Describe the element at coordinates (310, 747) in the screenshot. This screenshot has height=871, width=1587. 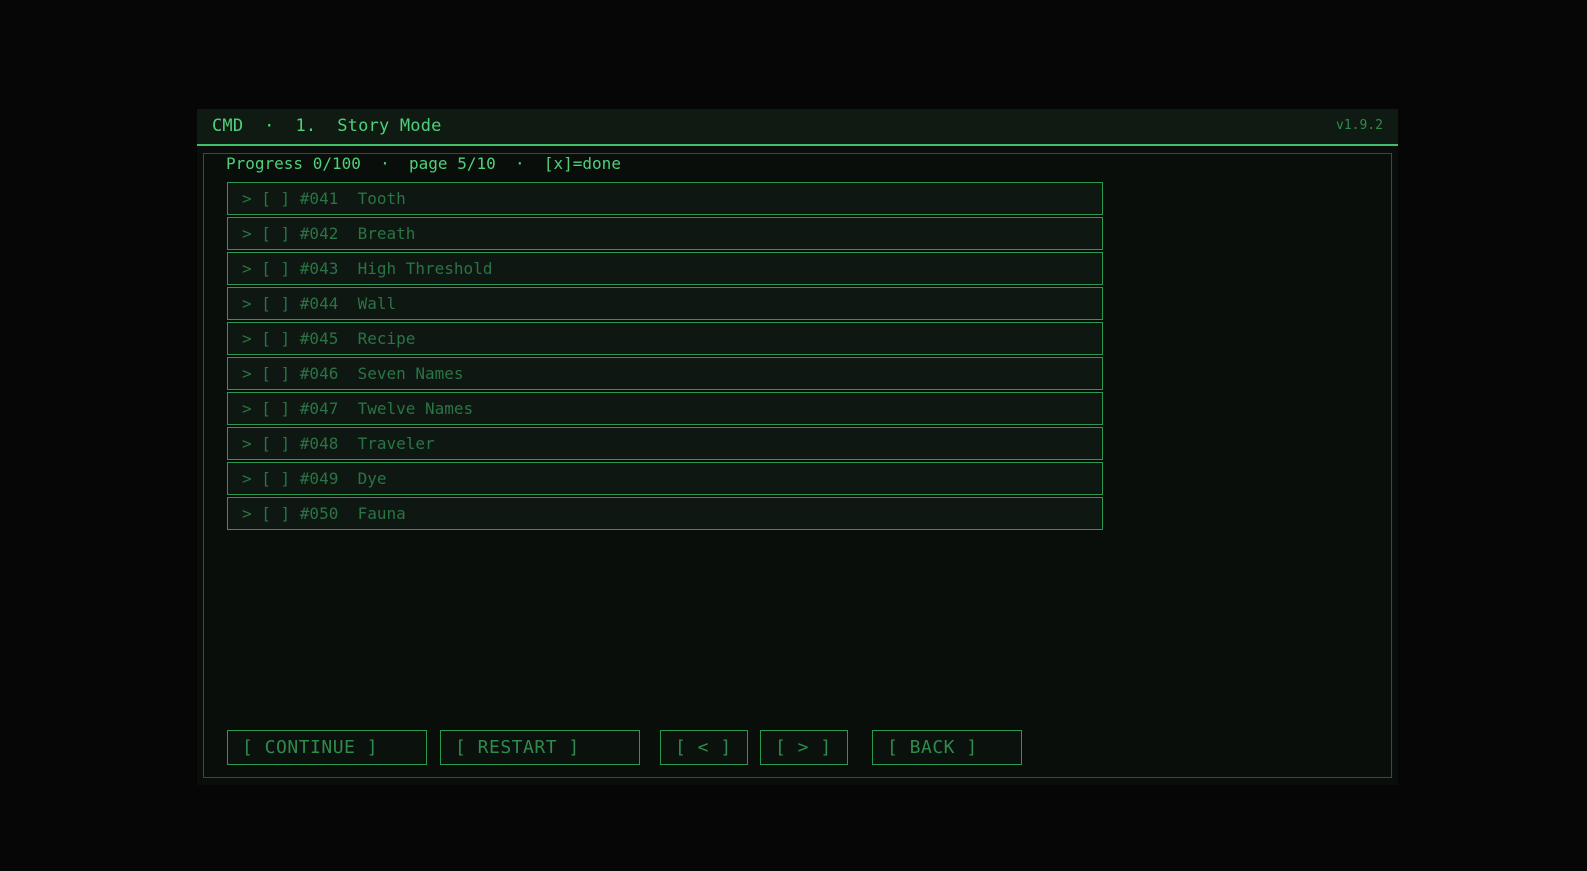
I see `continue-button-label: [ CONTINUE ]` at that location.